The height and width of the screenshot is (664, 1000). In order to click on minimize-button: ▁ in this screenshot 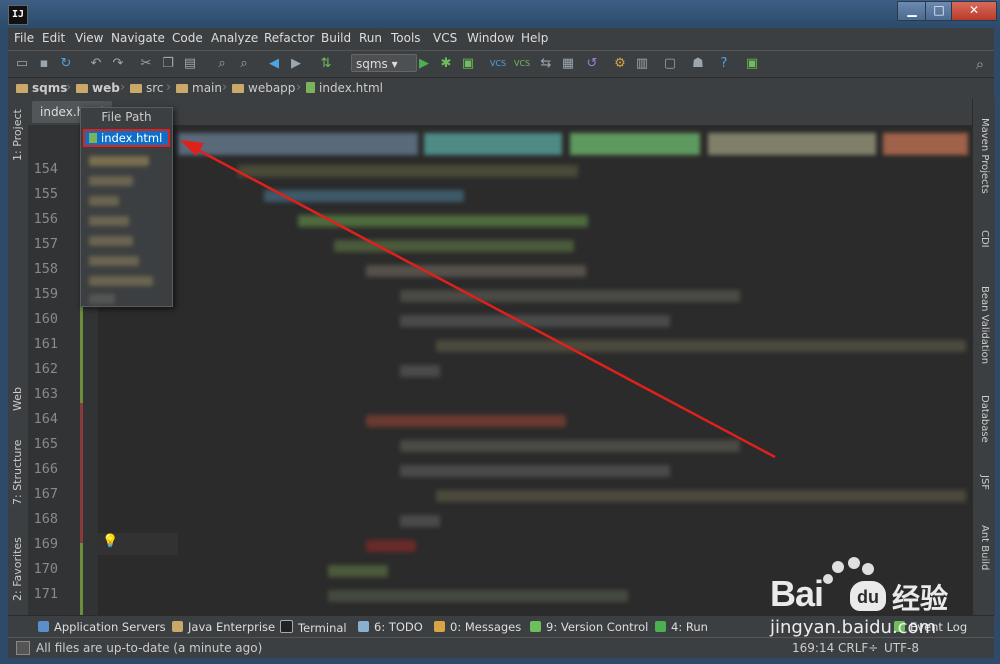, I will do `click(912, 11)`.